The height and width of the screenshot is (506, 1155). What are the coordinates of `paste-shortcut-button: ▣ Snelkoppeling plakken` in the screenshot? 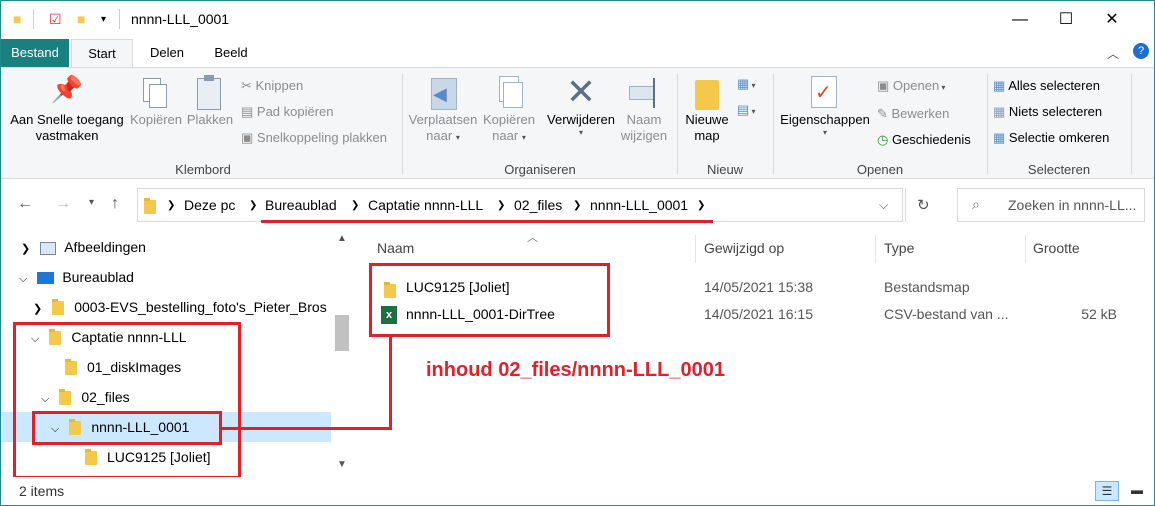 It's located at (314, 138).